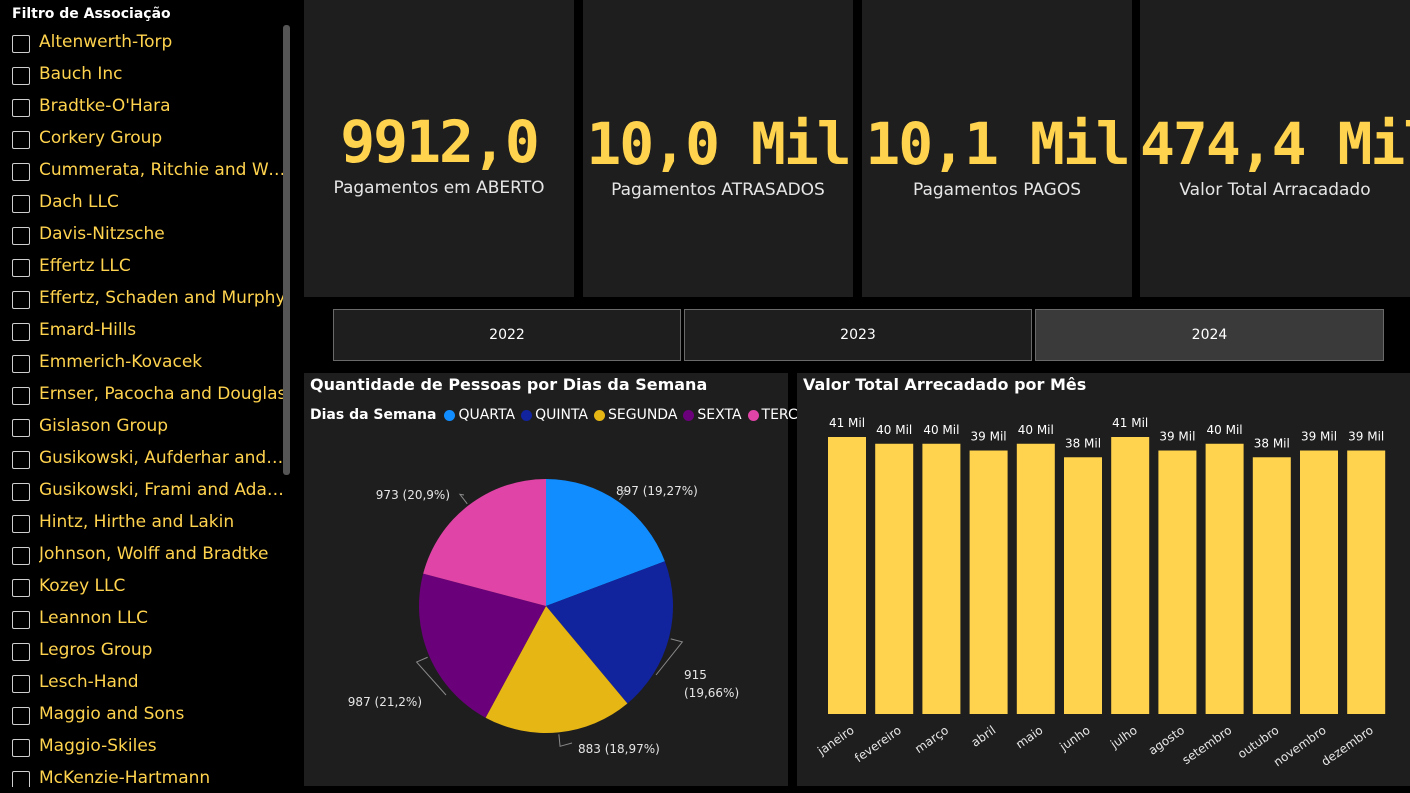  I want to click on kpi-card-open-payments: 9912,0 Pagamentos em ABERTO, so click(439, 148).